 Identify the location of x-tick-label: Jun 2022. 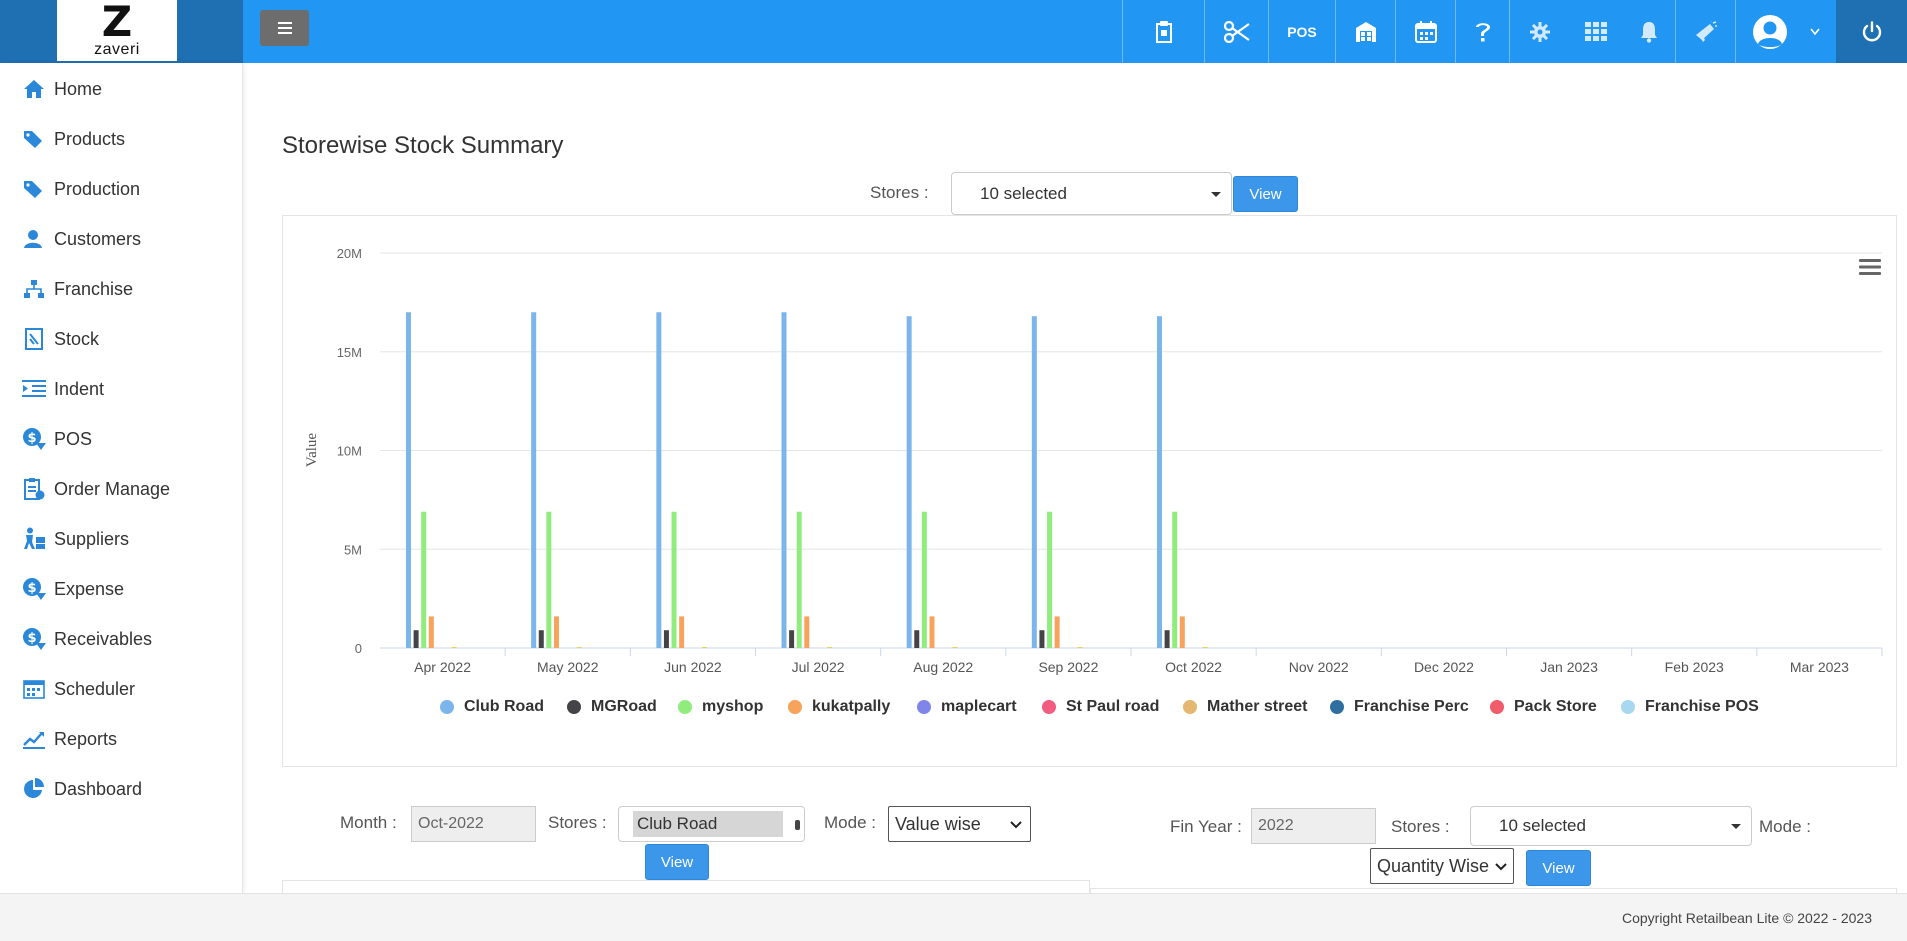
(693, 667).